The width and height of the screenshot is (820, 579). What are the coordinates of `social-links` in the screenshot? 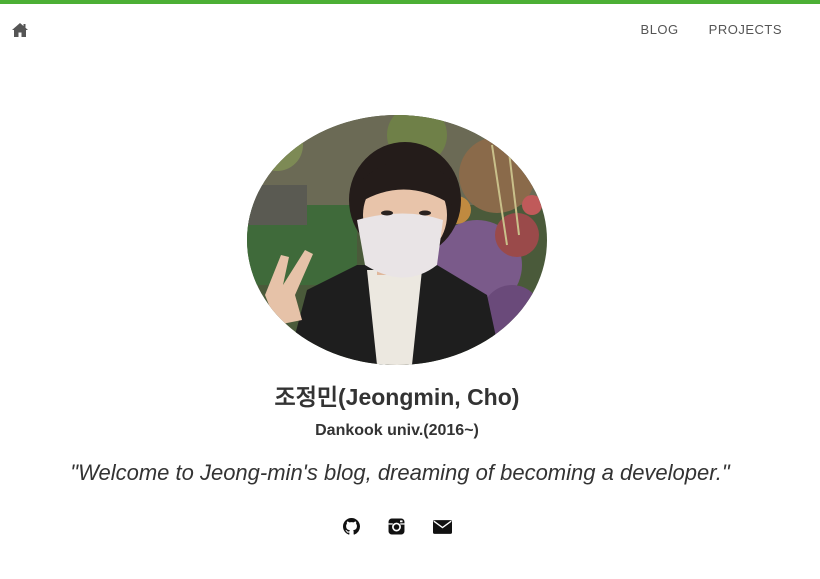 It's located at (397, 526).